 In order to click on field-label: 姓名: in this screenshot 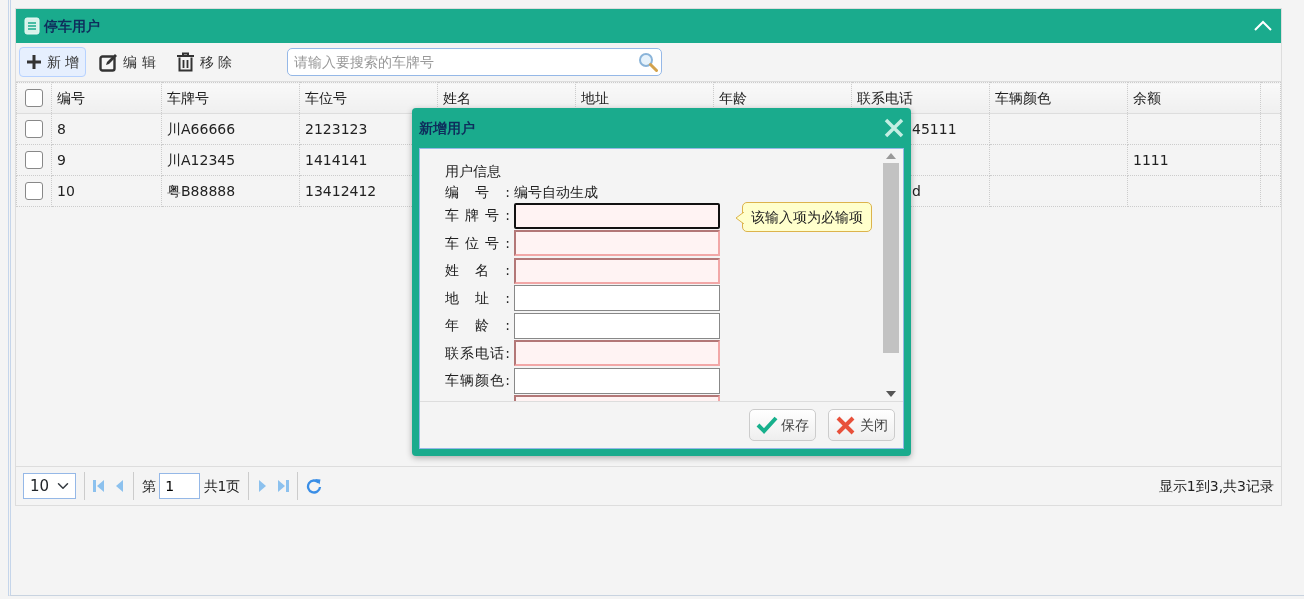, I will do `click(477, 271)`.